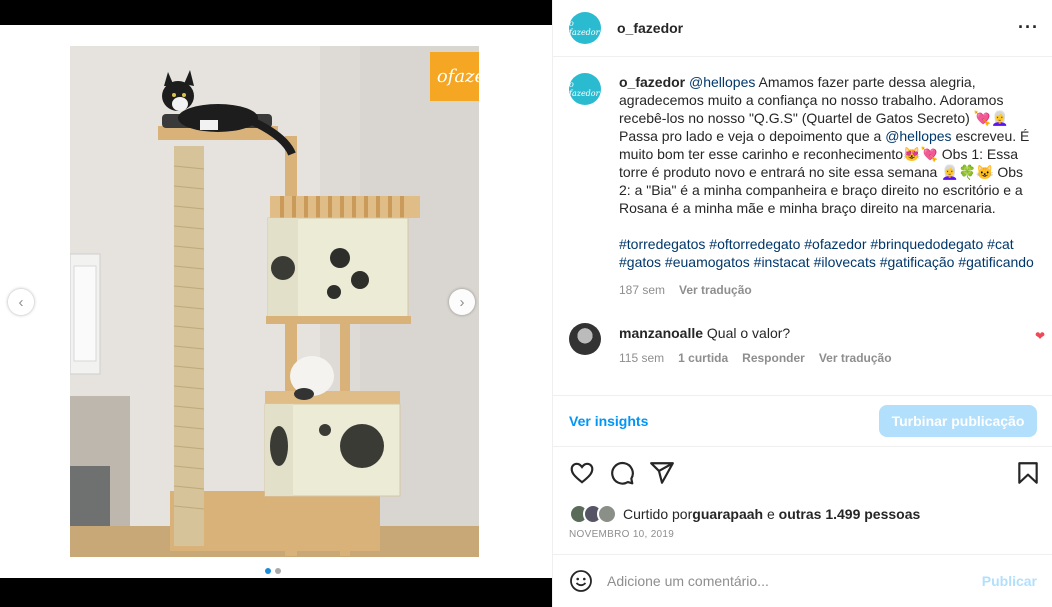 This screenshot has height=607, width=1052. I want to click on share-icon, so click(662, 473).